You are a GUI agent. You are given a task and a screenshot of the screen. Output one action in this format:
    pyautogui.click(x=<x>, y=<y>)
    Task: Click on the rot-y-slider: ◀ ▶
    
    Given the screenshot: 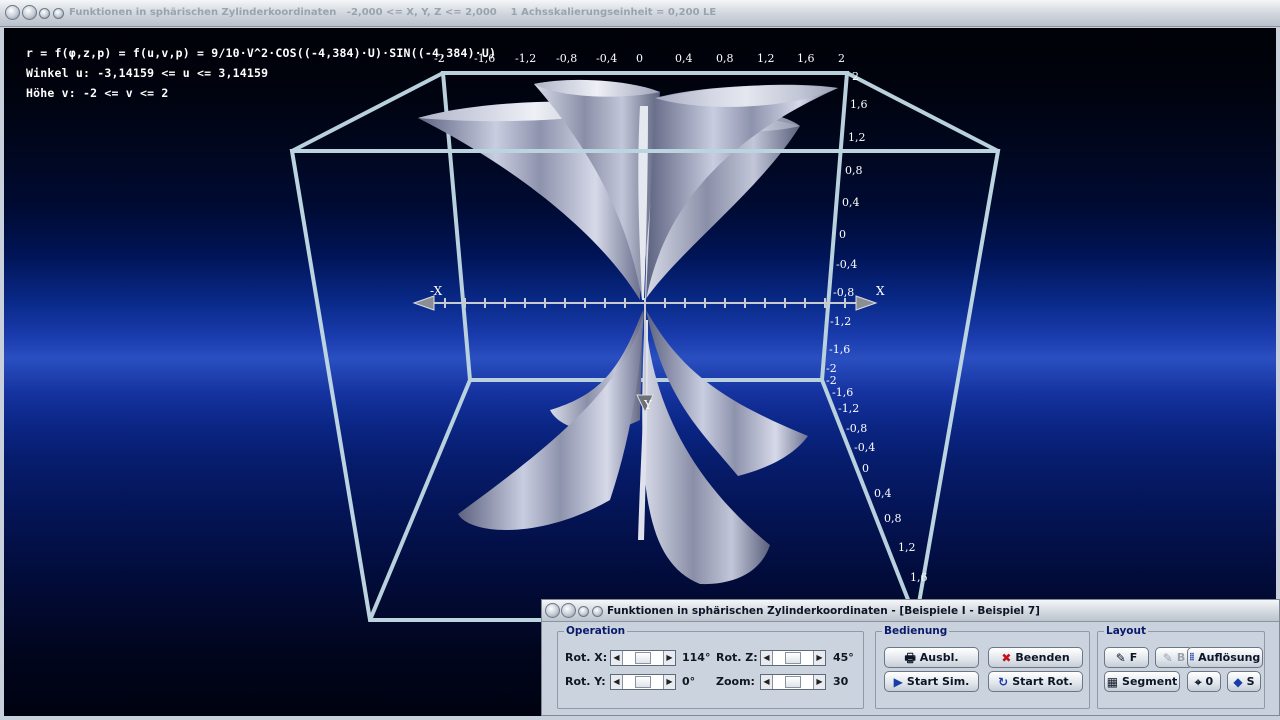 What is the action you would take?
    pyautogui.click(x=643, y=682)
    